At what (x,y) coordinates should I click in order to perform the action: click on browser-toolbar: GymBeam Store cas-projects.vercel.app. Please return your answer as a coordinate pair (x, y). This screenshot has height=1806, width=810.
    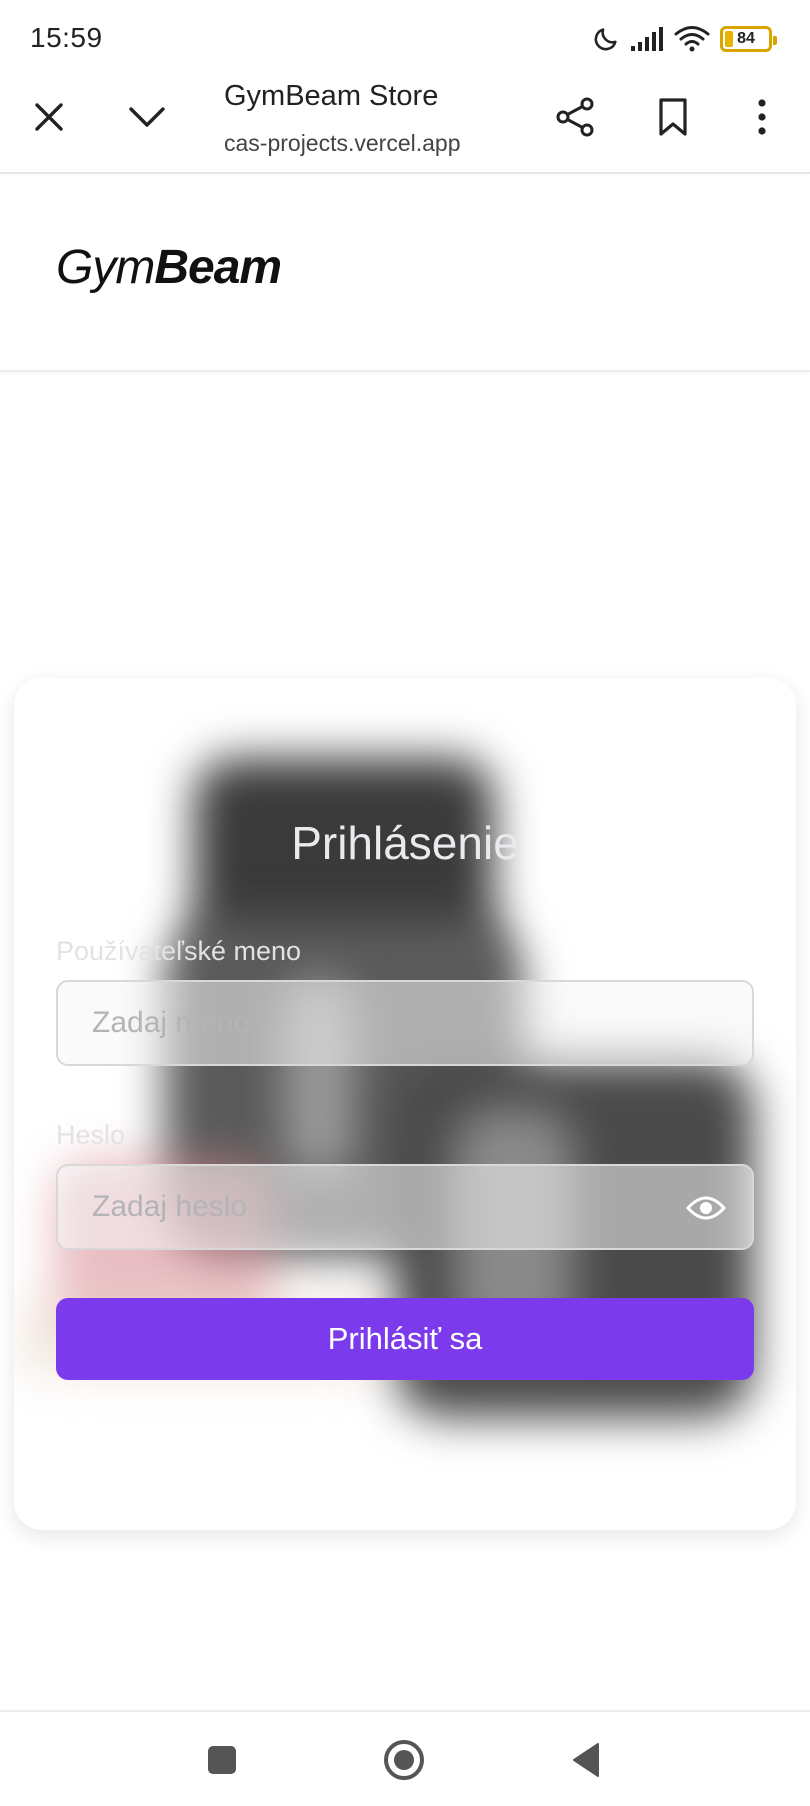
    Looking at the image, I should click on (405, 124).